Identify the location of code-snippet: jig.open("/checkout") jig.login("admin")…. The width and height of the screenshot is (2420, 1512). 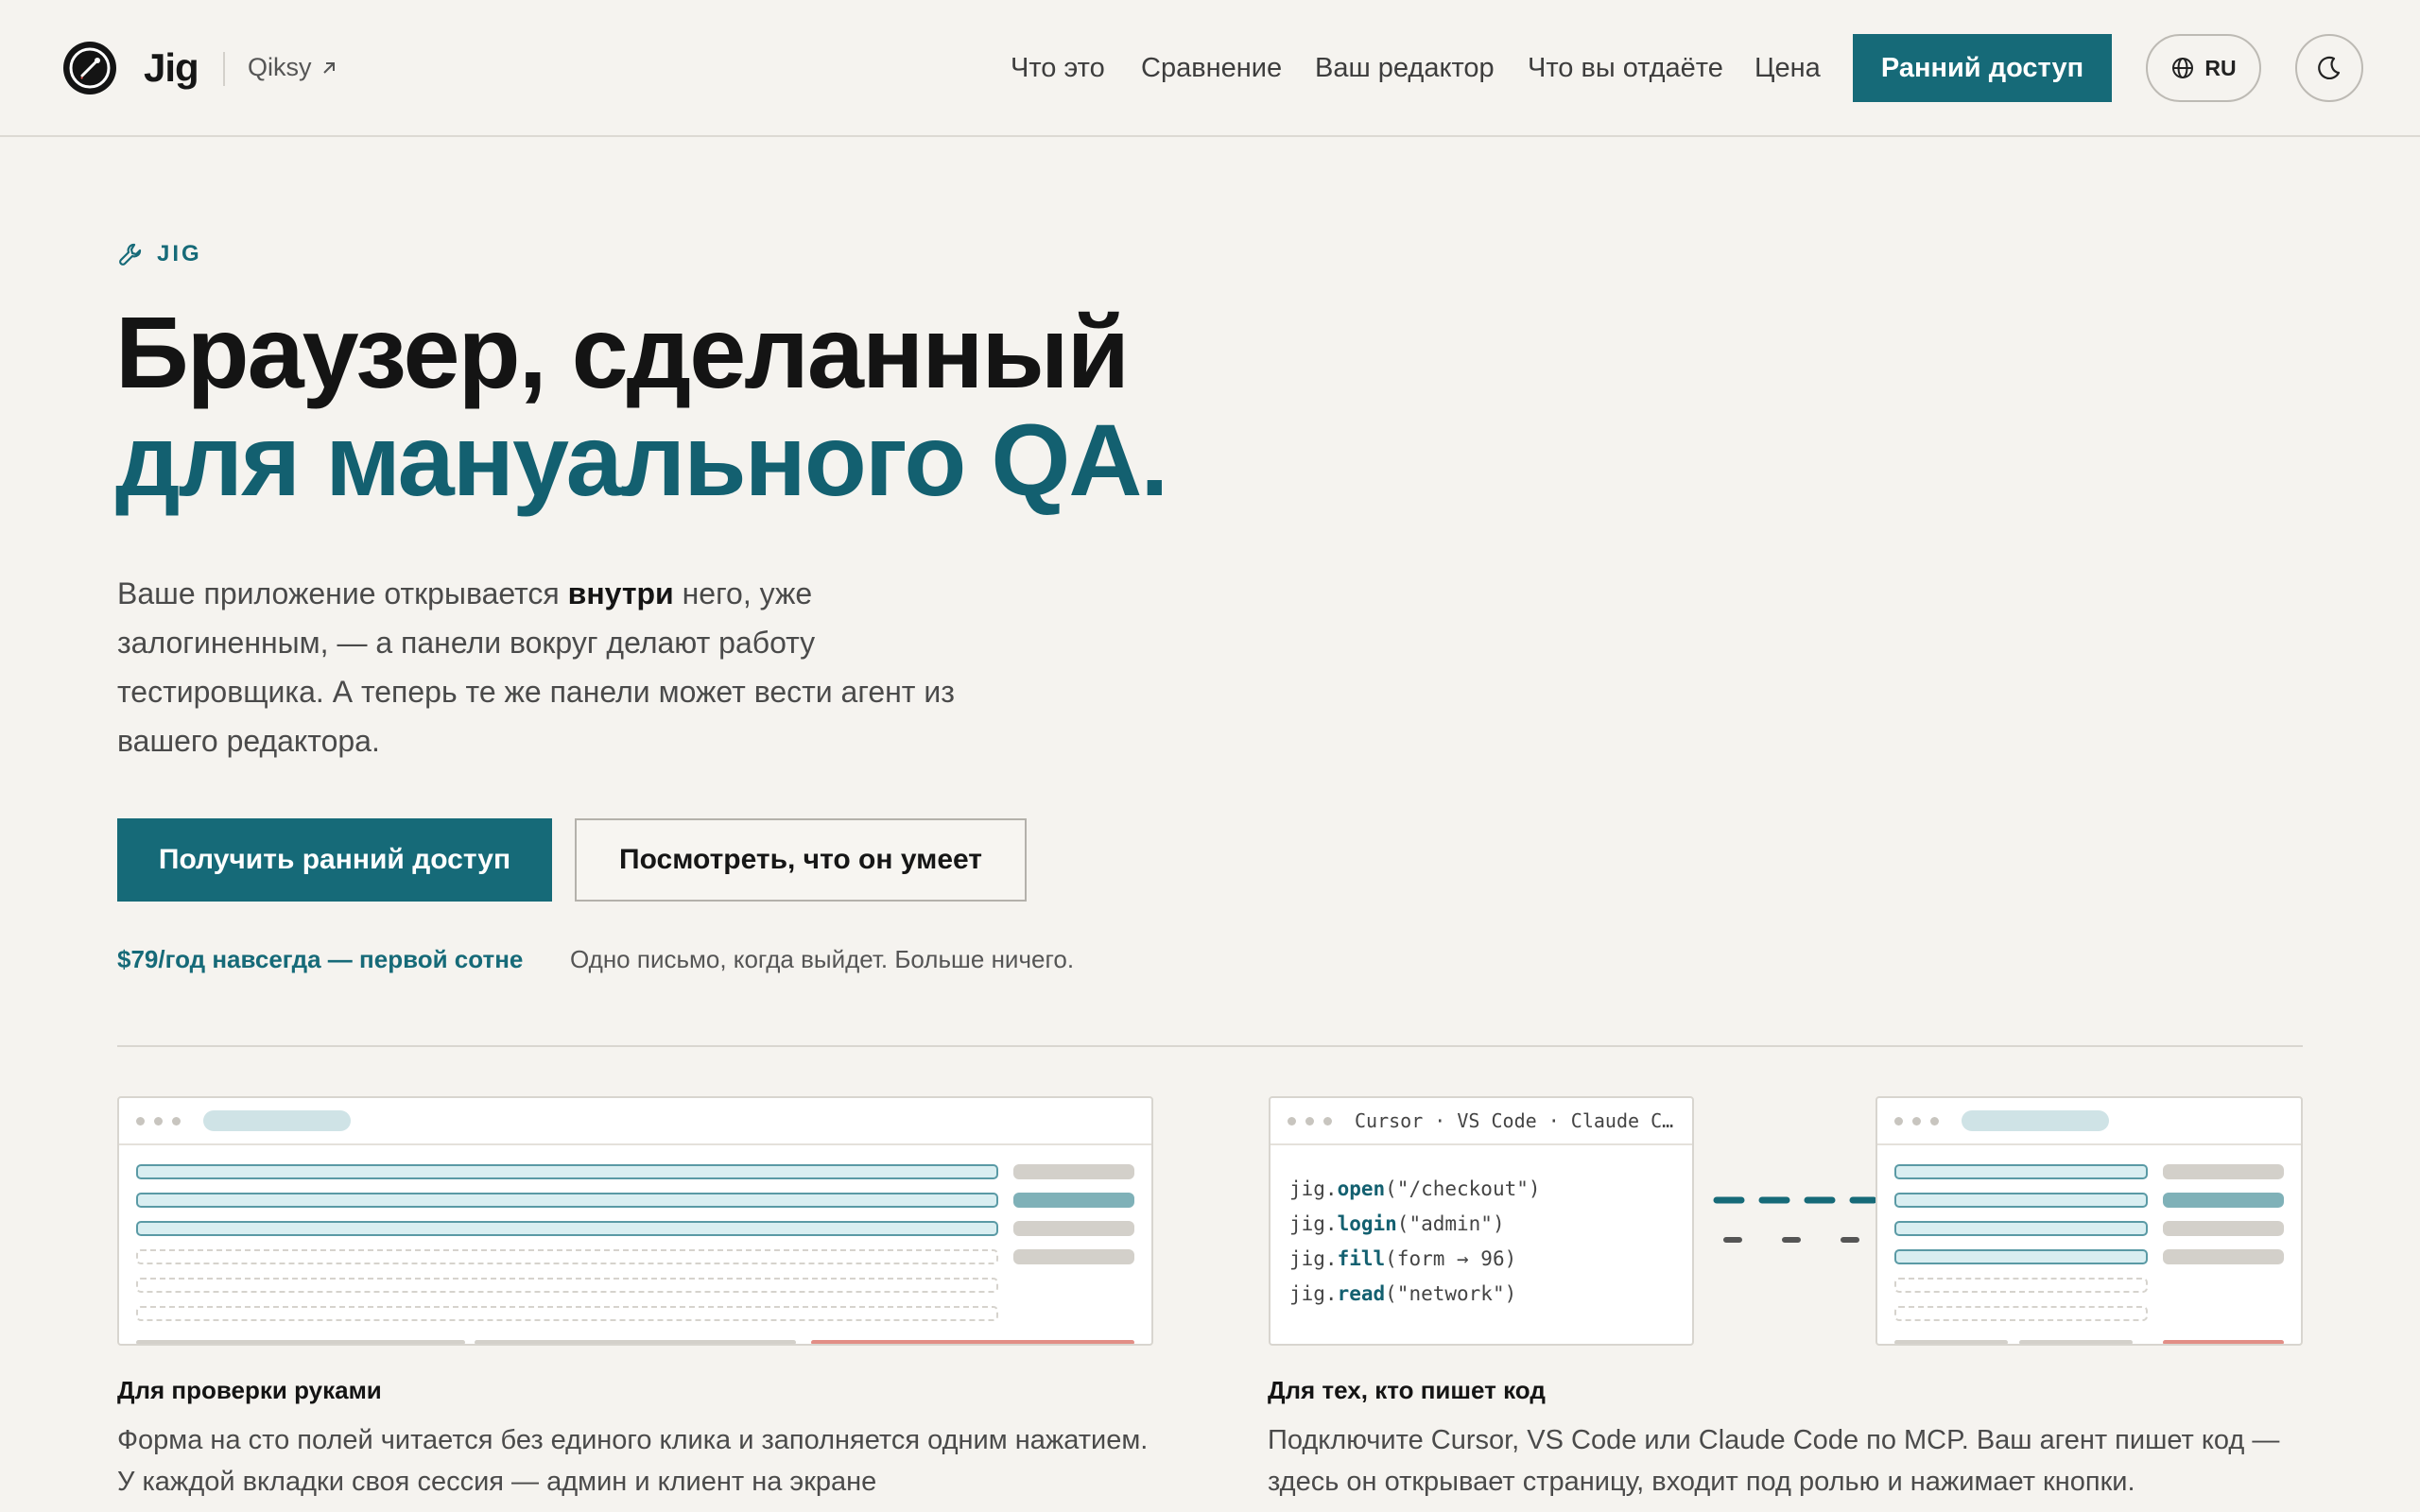
(1415, 1242).